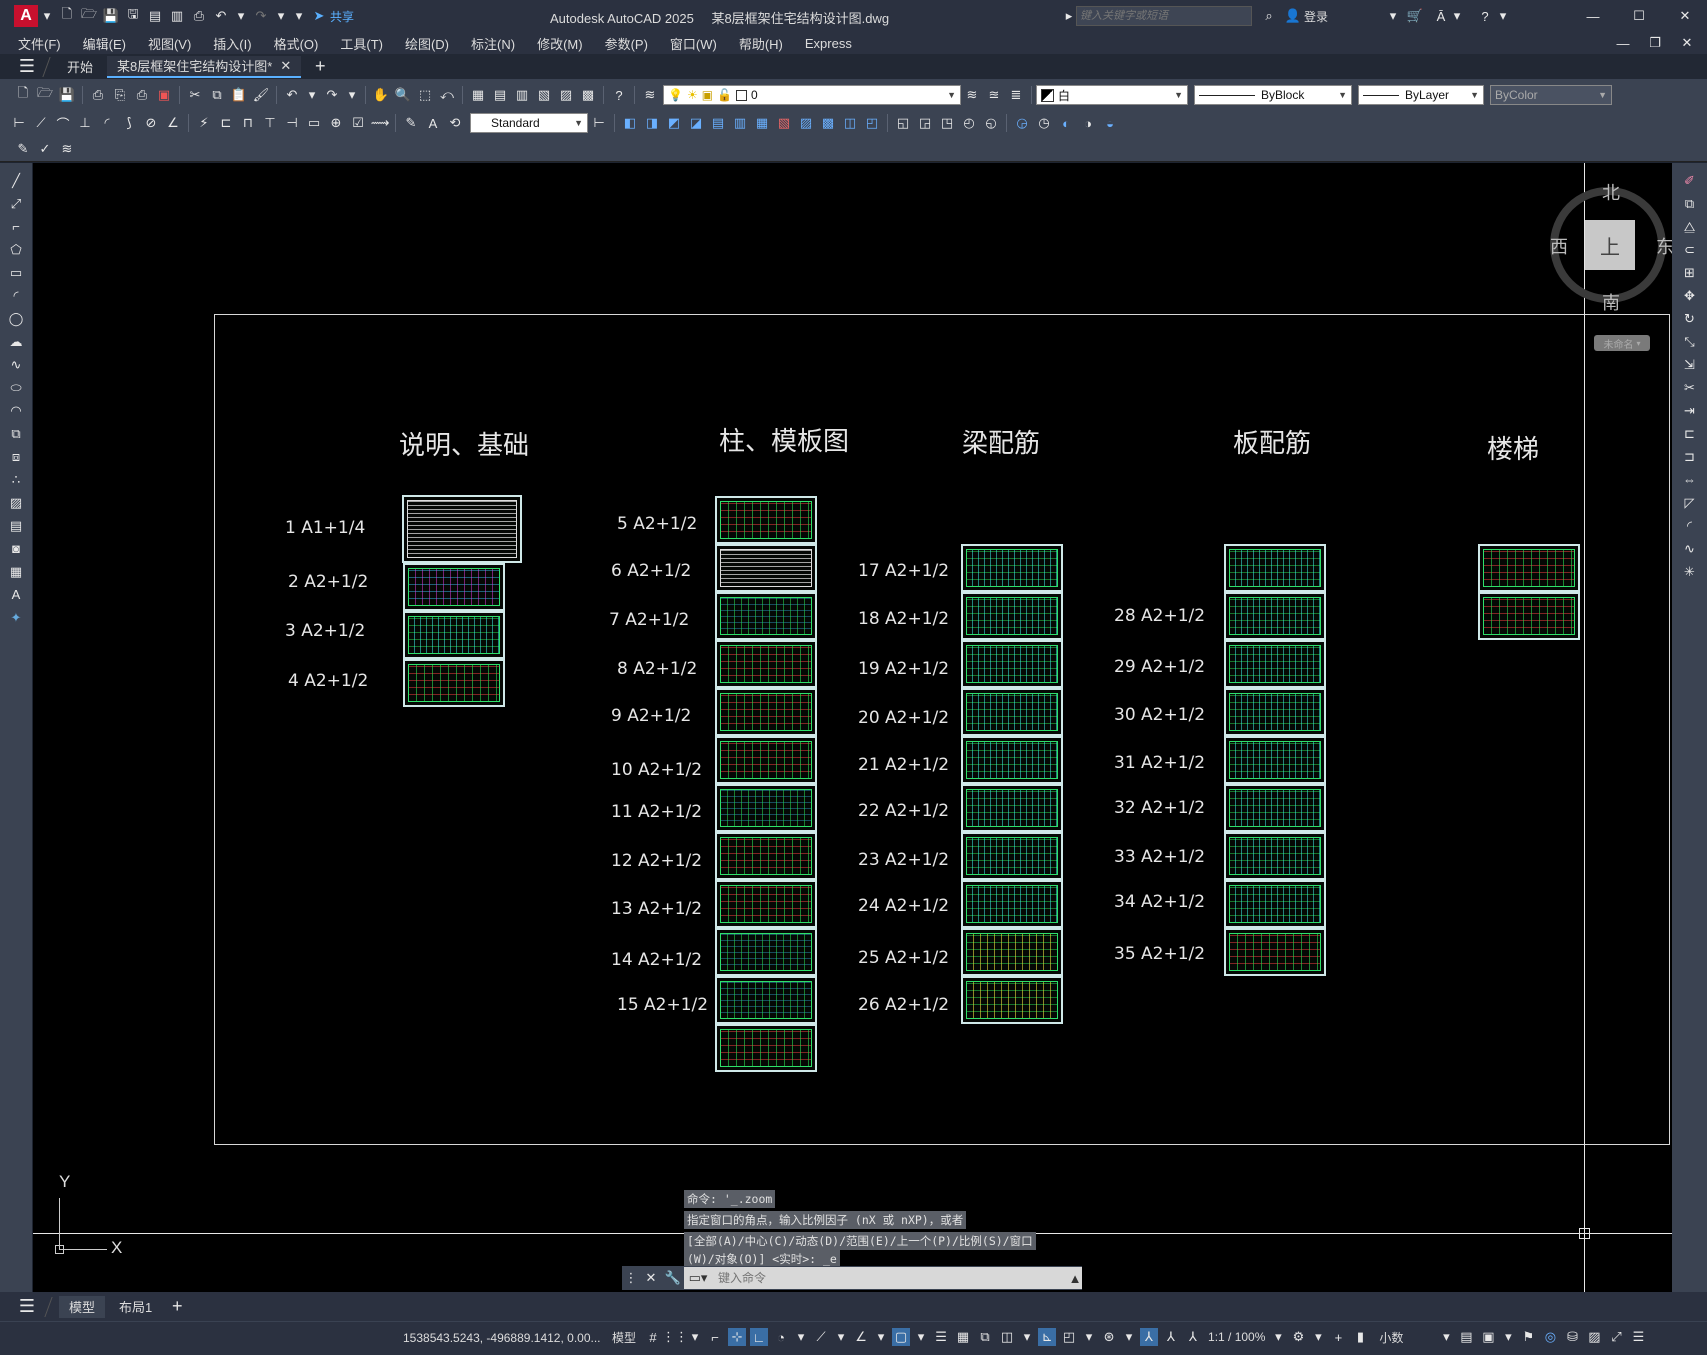 Image resolution: width=1707 pixels, height=1355 pixels. What do you see at coordinates (759, 1337) in the screenshot?
I see `ortho-icon: ∟` at bounding box center [759, 1337].